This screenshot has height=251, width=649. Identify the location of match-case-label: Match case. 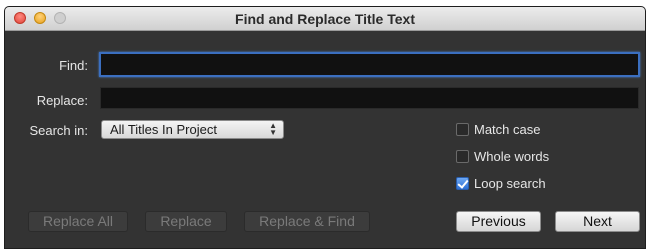
(507, 129).